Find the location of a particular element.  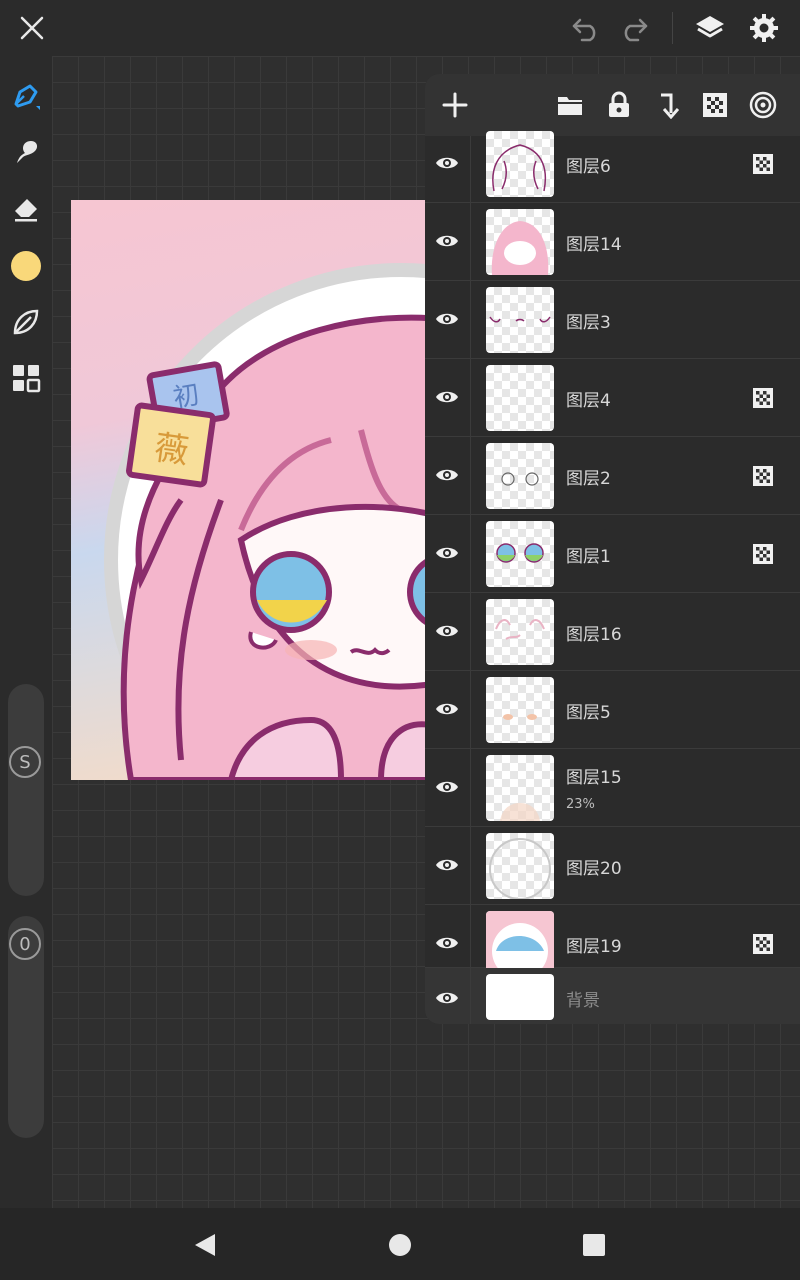

grid-icon is located at coordinates (26, 378).